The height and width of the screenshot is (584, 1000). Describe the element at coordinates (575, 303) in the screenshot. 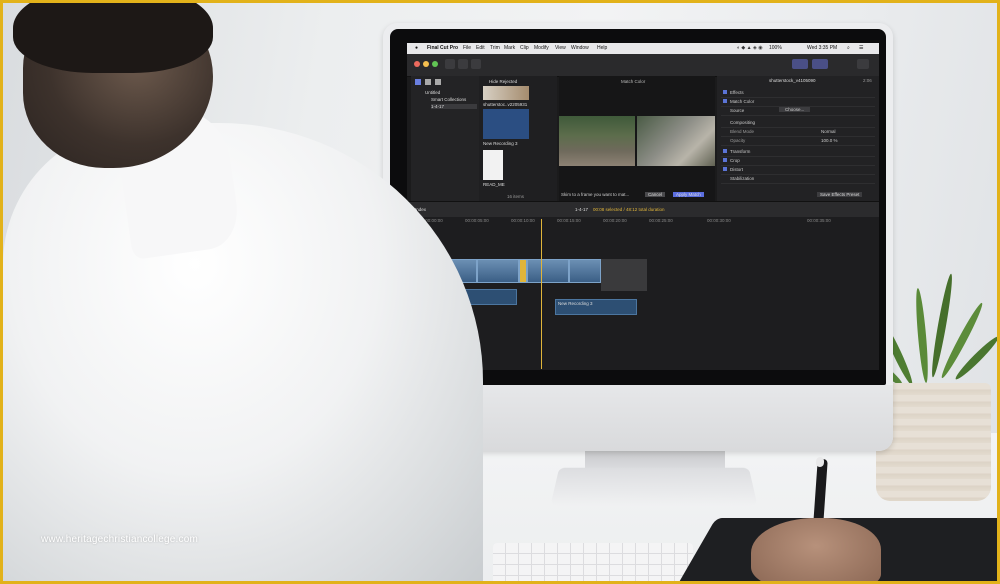

I see `audio-clip-label: New Recording 3` at that location.